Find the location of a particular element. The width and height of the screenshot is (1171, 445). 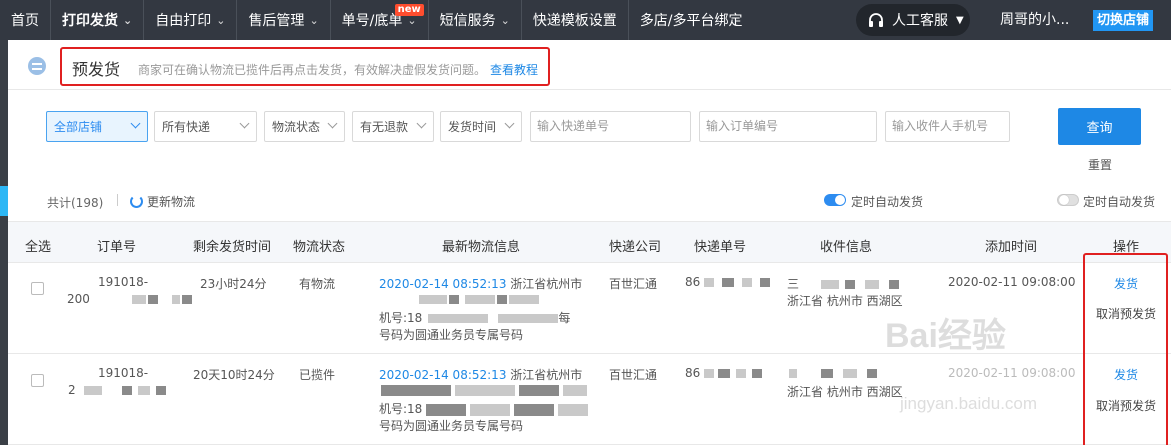

header-select-all: 全选 is located at coordinates (38, 245).